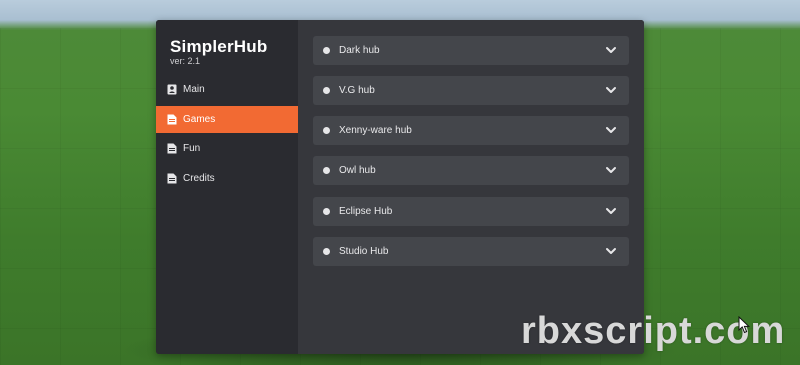 The image size is (800, 365). I want to click on dropdown-label: Dark hub, so click(359, 50).